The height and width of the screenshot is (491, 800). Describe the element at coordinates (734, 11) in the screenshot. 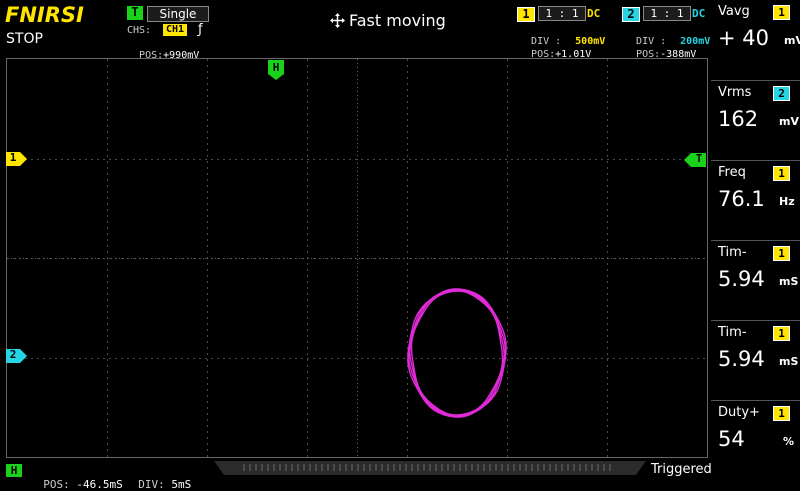

I see `measurement-name: Vavg` at that location.